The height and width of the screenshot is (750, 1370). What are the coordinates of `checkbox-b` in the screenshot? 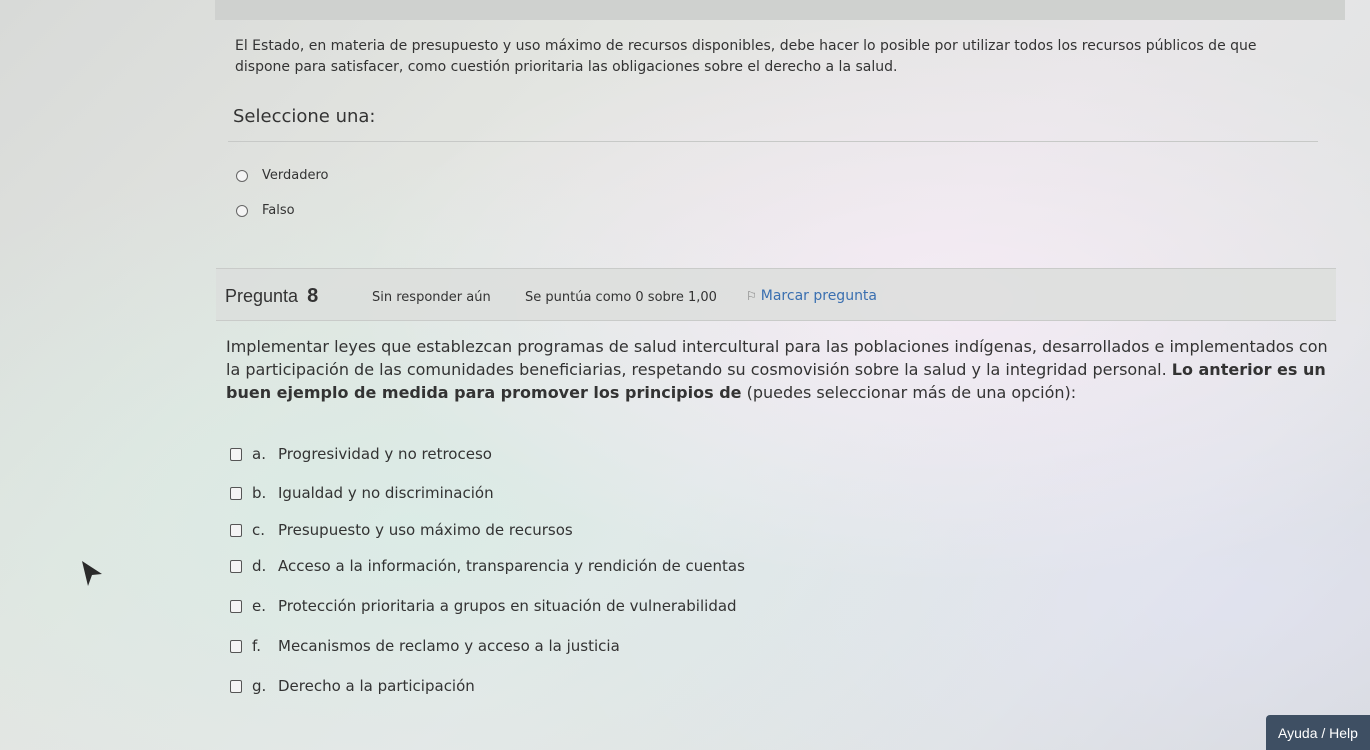 It's located at (236, 493).